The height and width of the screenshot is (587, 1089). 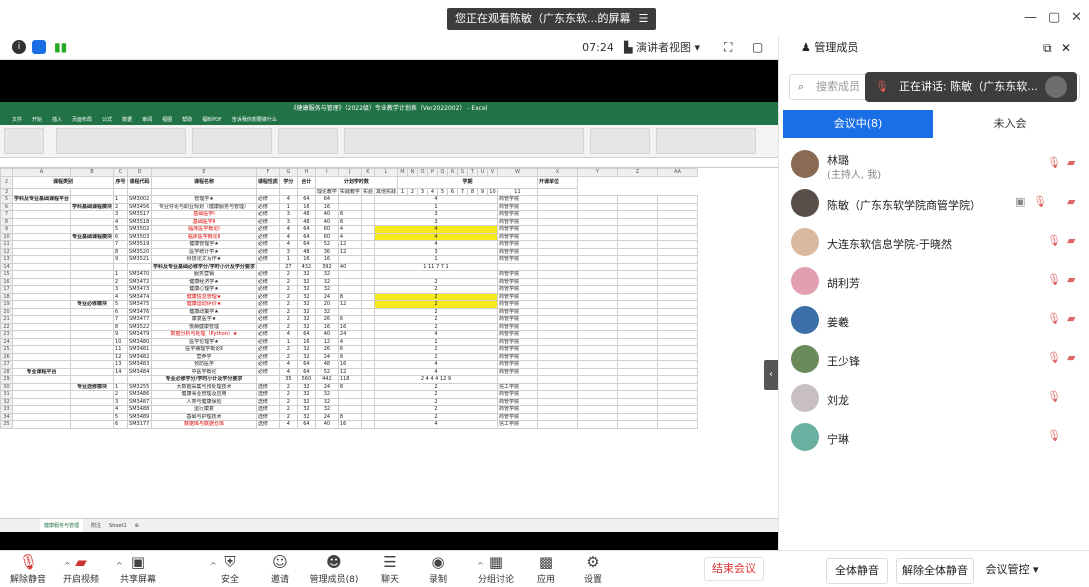 What do you see at coordinates (492, 172) in the screenshot?
I see `column-header: V` at bounding box center [492, 172].